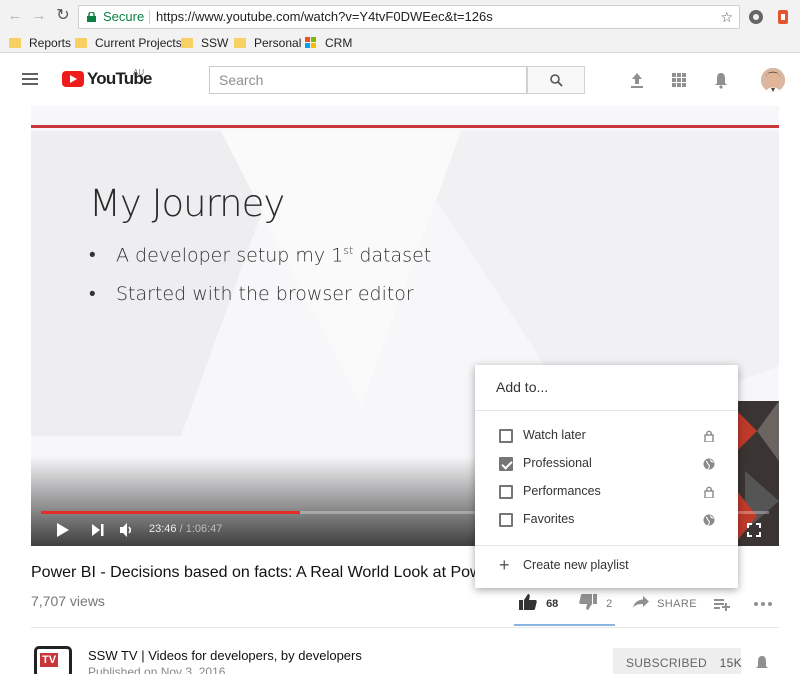 This screenshot has height=674, width=800. Describe the element at coordinates (726, 17) in the screenshot. I see `bookmark-star-icon: ☆` at that location.